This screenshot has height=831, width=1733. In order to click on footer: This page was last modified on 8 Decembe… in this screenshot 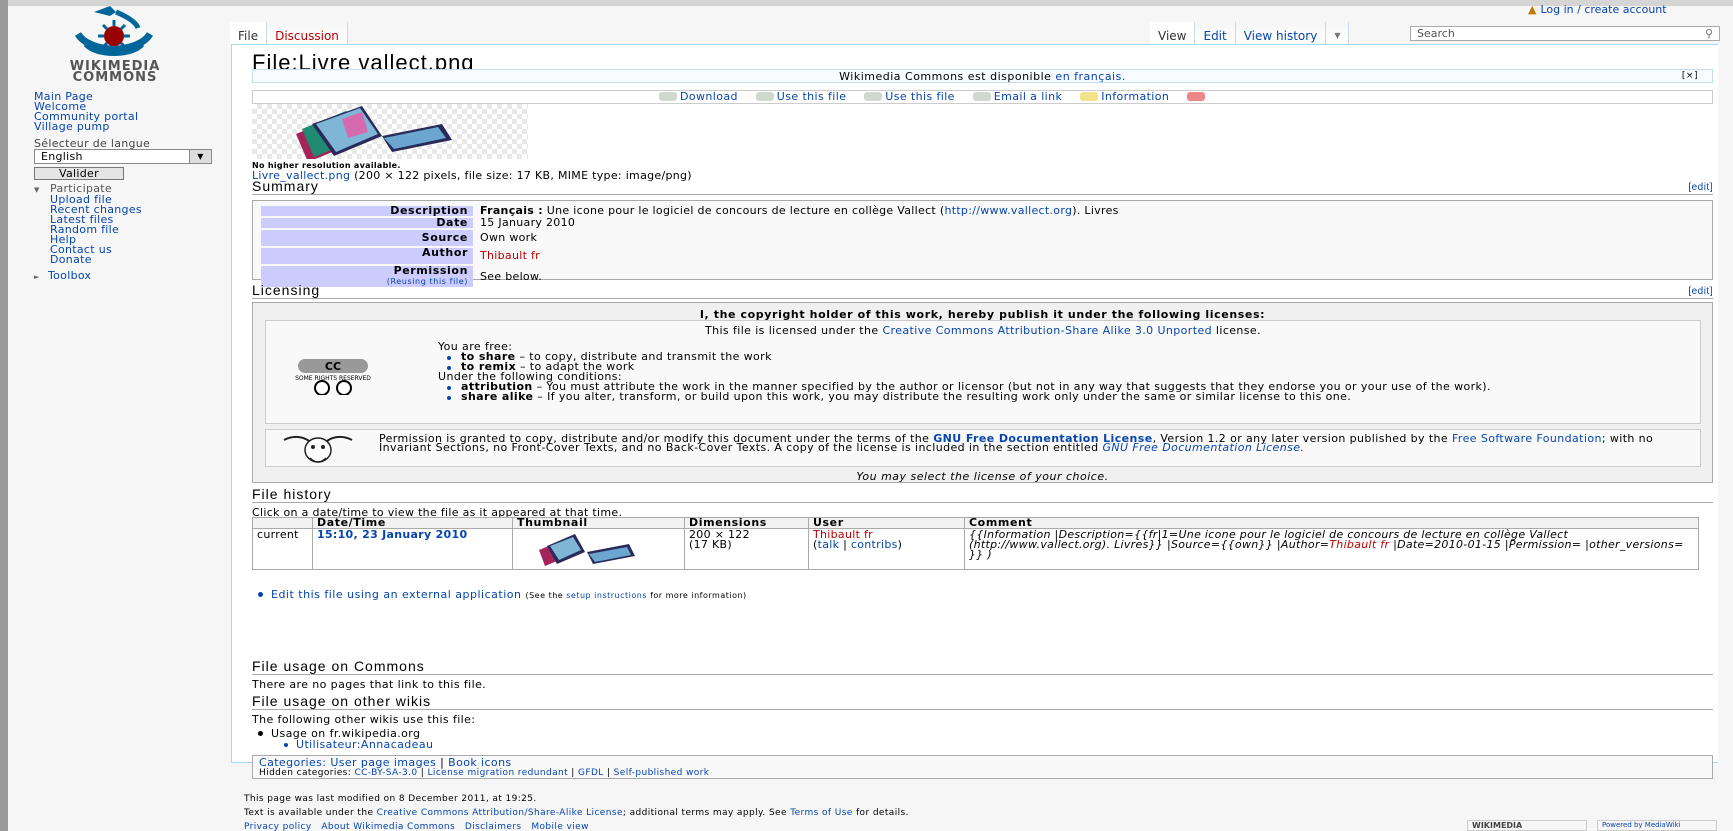, I will do `click(576, 811)`.